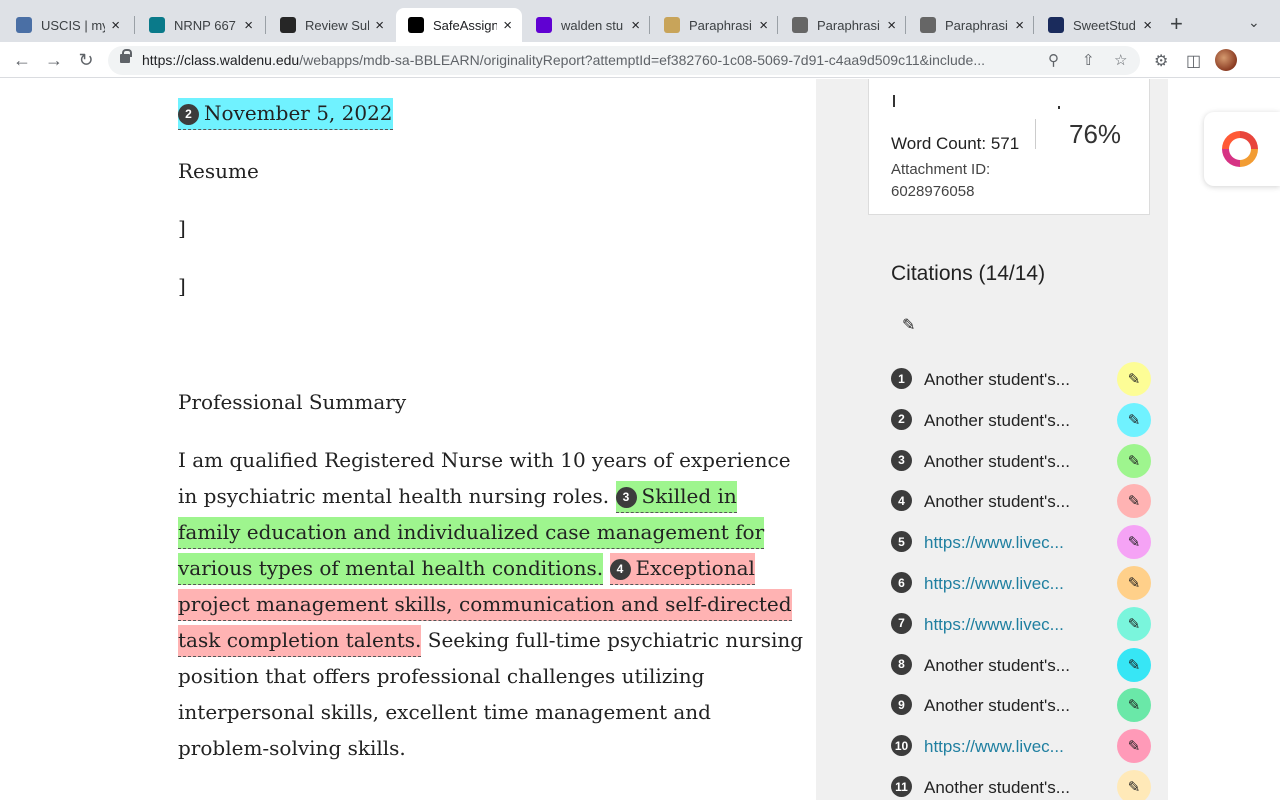  I want to click on citation-row: 5 https://www.livec... ✎, so click(1026, 548).